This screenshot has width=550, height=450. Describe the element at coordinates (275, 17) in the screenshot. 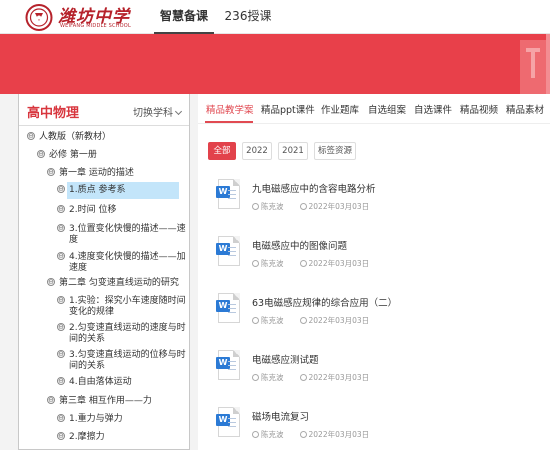

I see `top-bar: 潍坊中学 WEIFANG MIDDLE SCHOOL 智慧备课 236授课` at that location.